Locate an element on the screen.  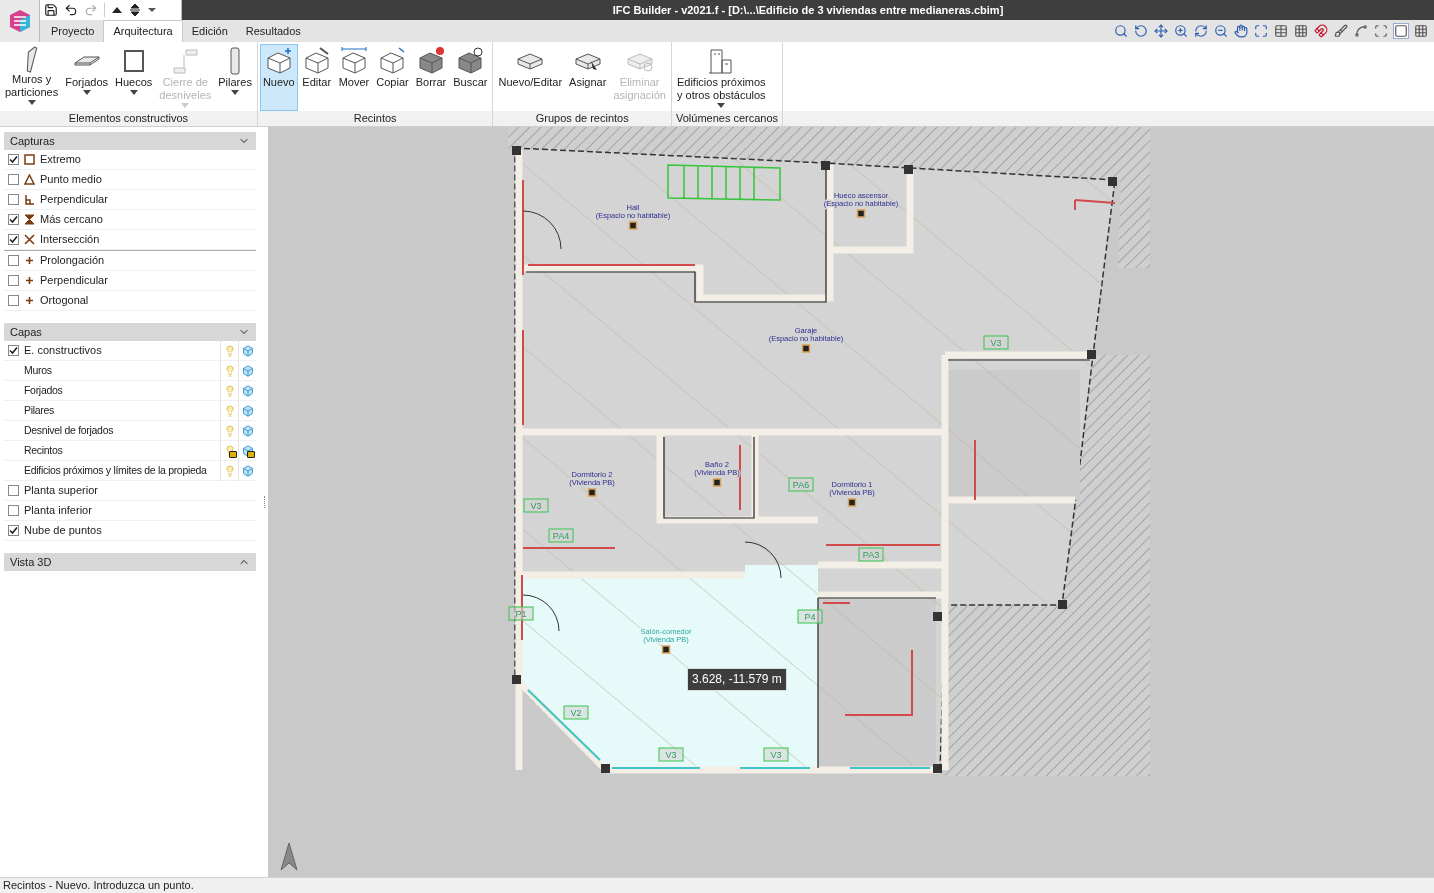
search-icon is located at coordinates (1121, 31).